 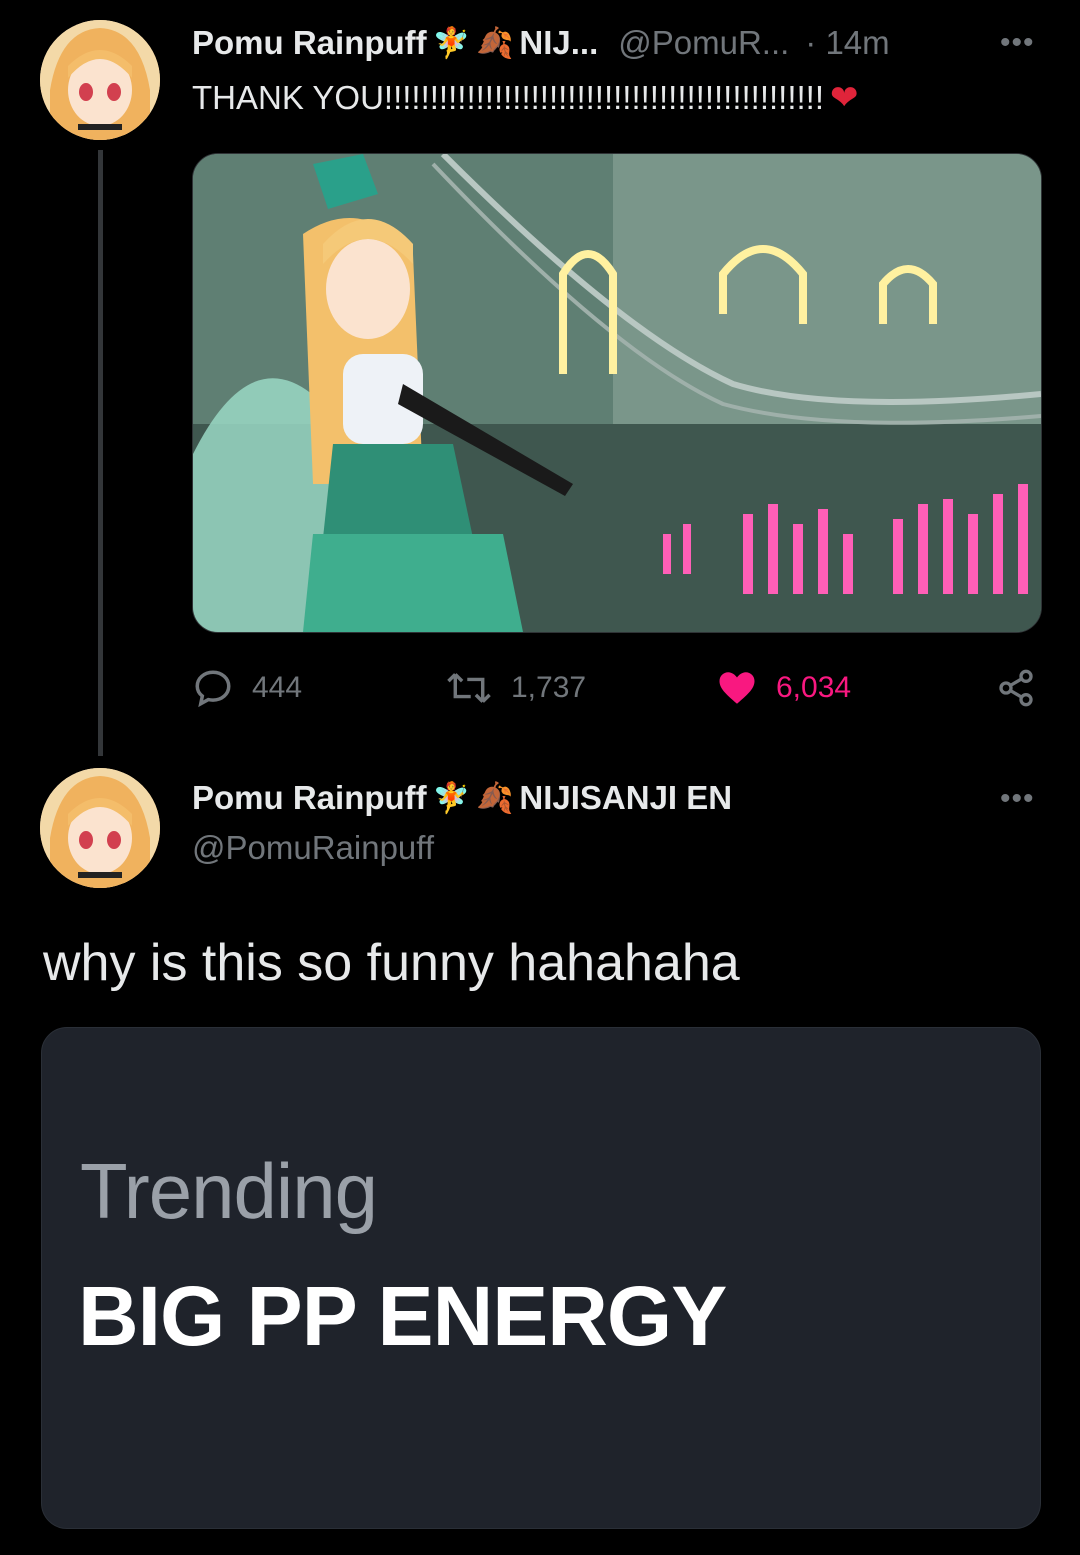 I want to click on display-name-suffix: NIJISANJI EN, so click(x=625, y=798).